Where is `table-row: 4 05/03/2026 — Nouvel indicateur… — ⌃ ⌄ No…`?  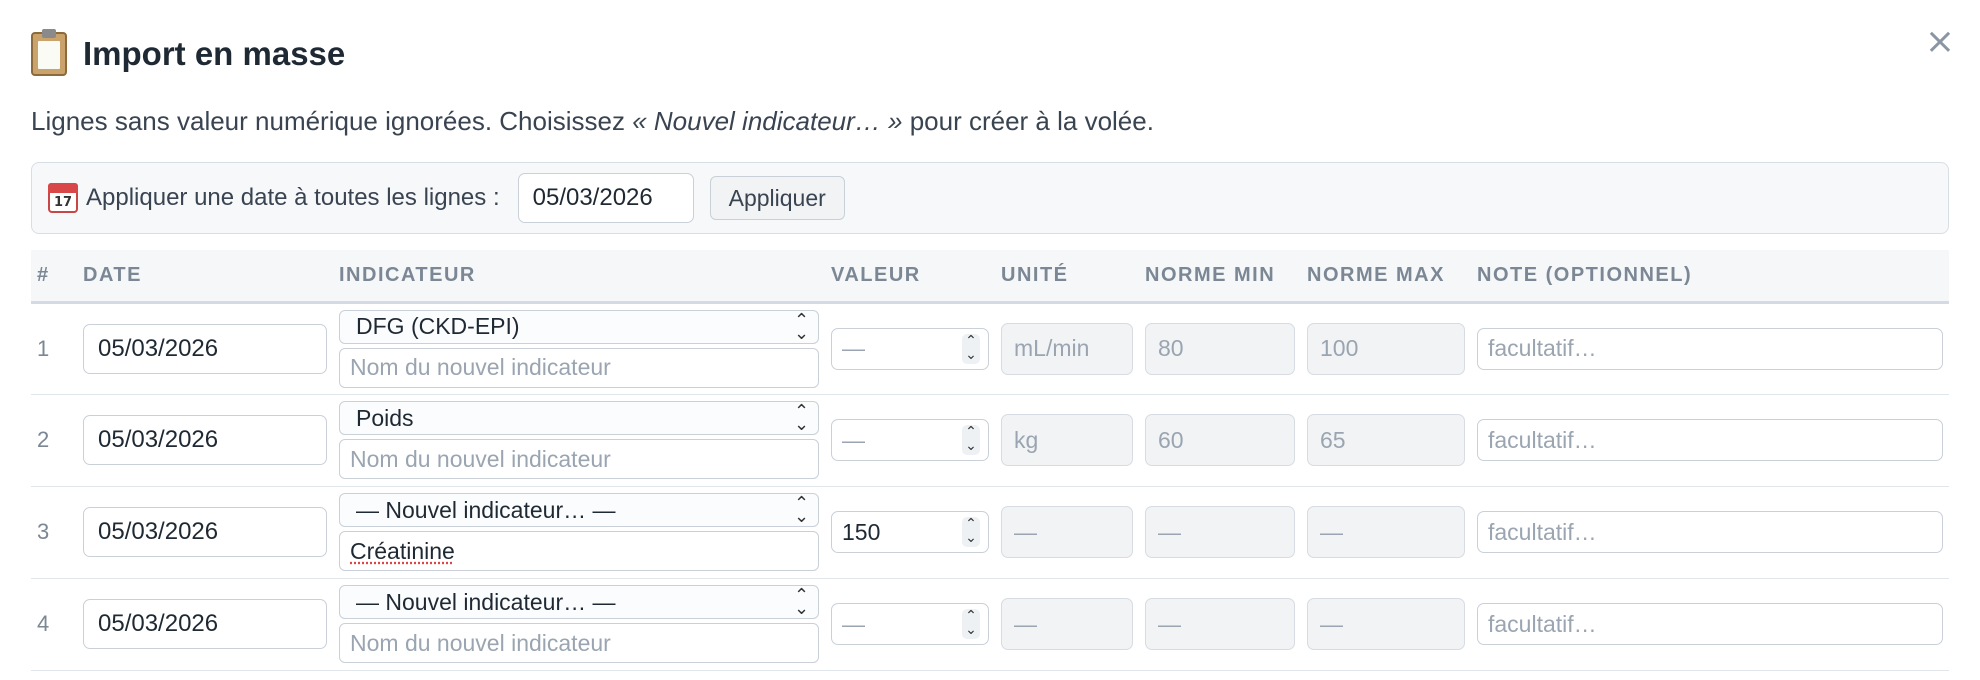 table-row: 4 05/03/2026 — Nouvel indicateur… — ⌃ ⌄ No… is located at coordinates (990, 624).